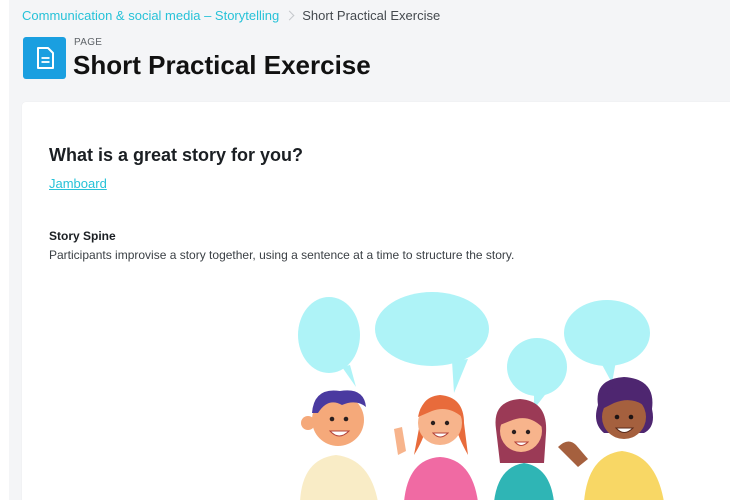 The height and width of the screenshot is (500, 730). I want to click on page-title: Short Practical Exercise, so click(222, 65).